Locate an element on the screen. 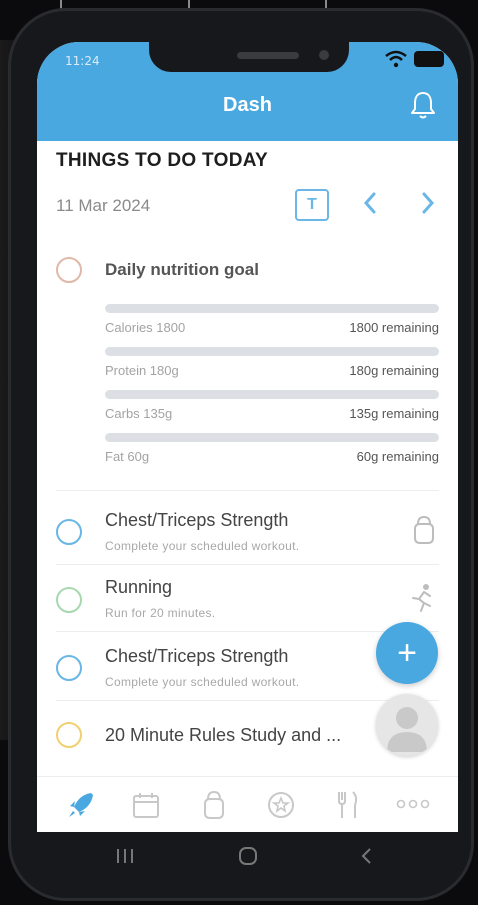 The height and width of the screenshot is (905, 478). runner-icon is located at coordinates (421, 598).